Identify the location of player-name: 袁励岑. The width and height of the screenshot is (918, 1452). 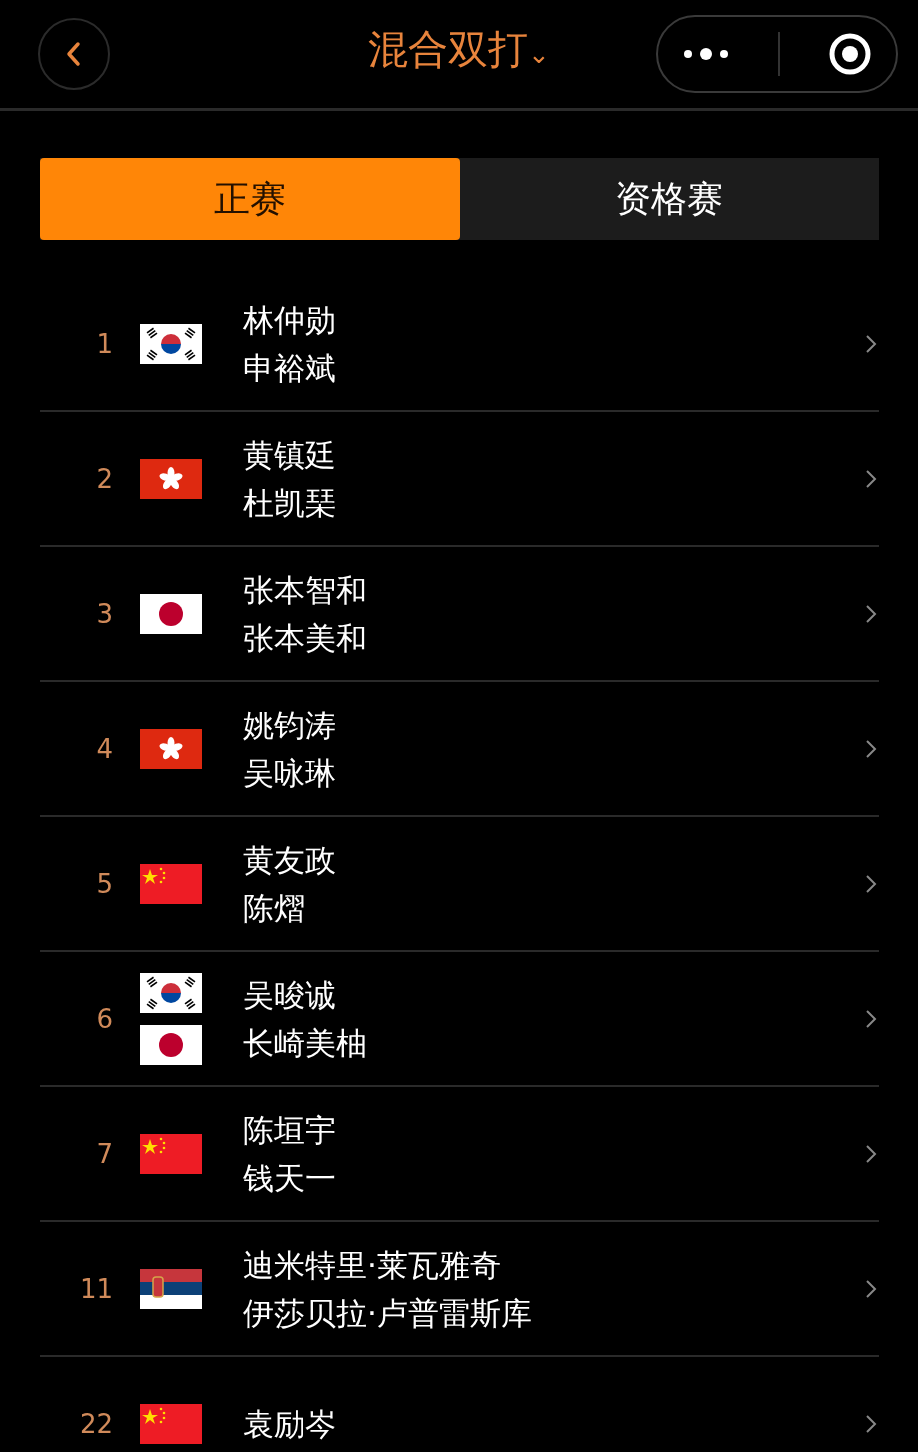
(290, 1424).